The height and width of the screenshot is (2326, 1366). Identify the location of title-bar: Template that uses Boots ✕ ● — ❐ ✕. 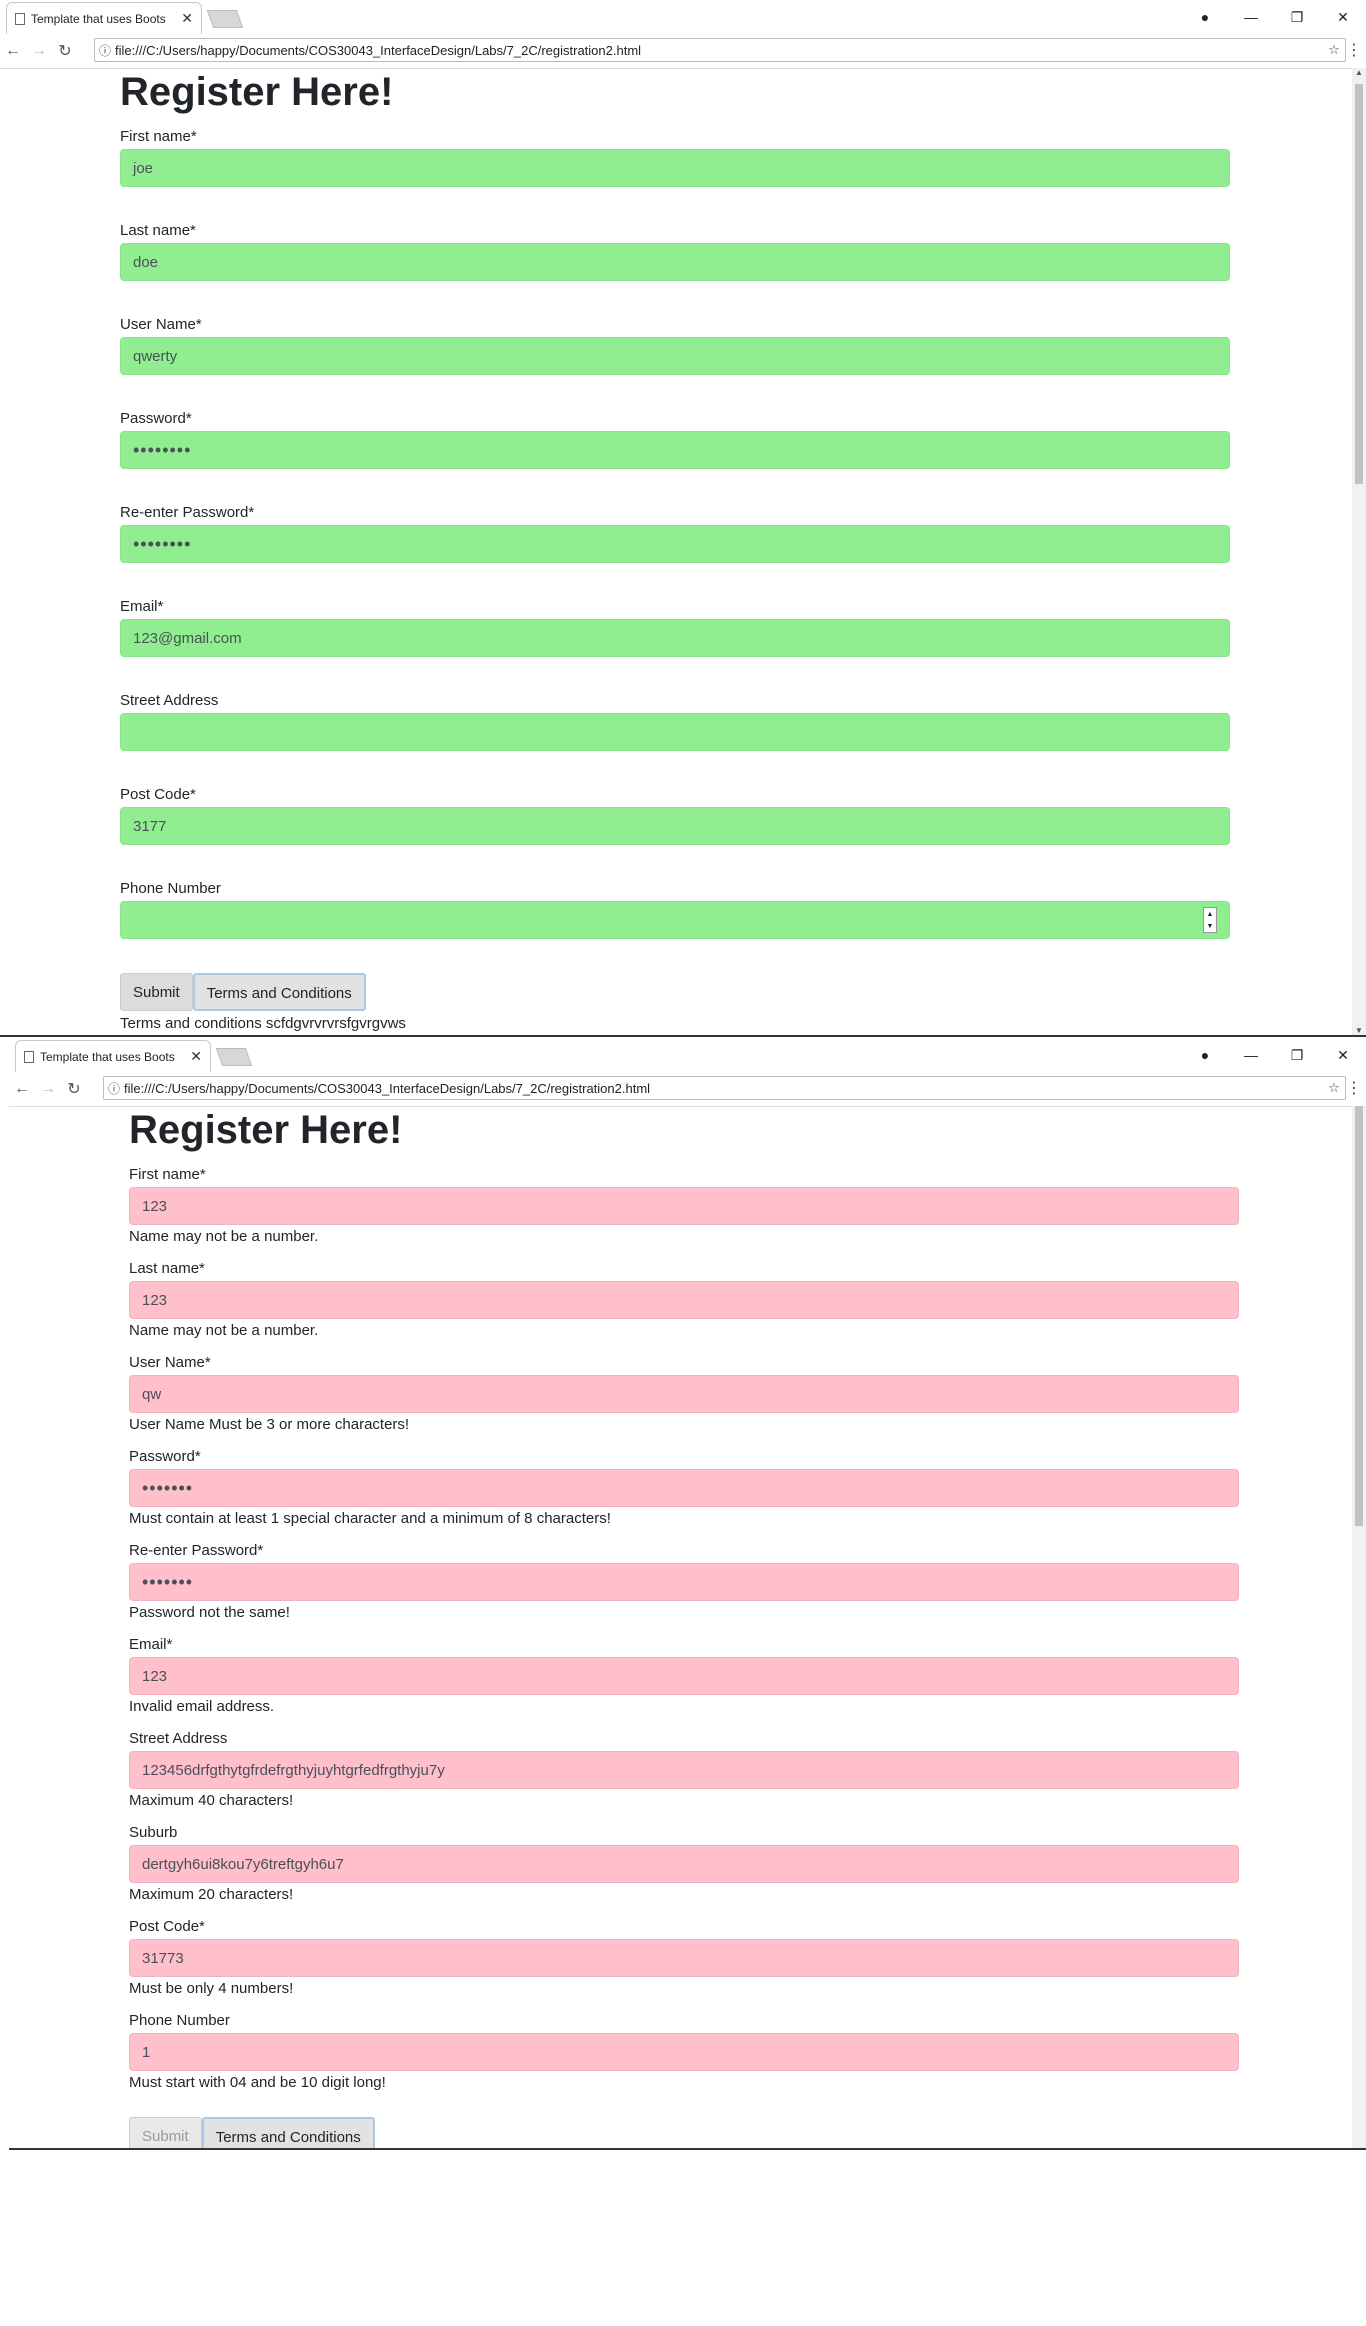
(687, 1055).